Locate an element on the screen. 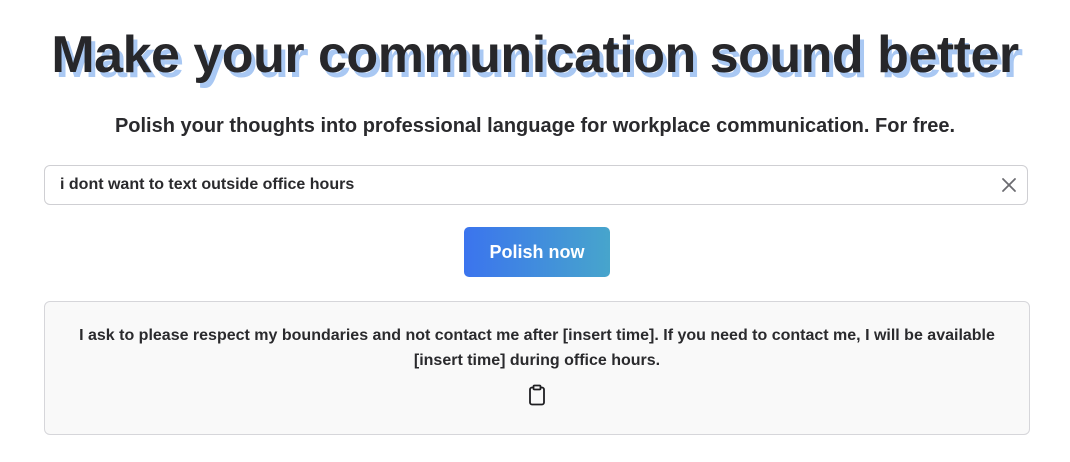 The height and width of the screenshot is (462, 1070). copy-result-button is located at coordinates (537, 395).